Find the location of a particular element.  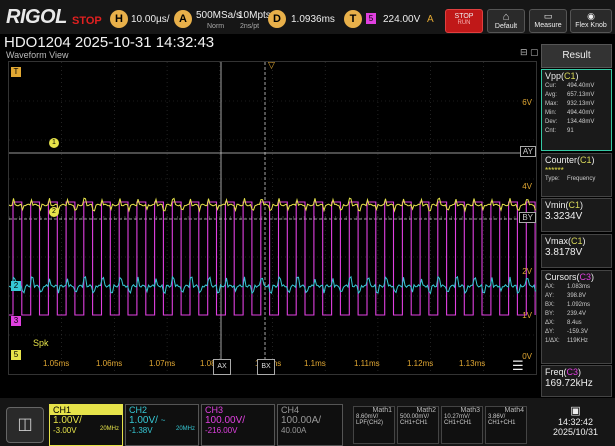

time-axis-label: 1.1ms is located at coordinates (315, 363).